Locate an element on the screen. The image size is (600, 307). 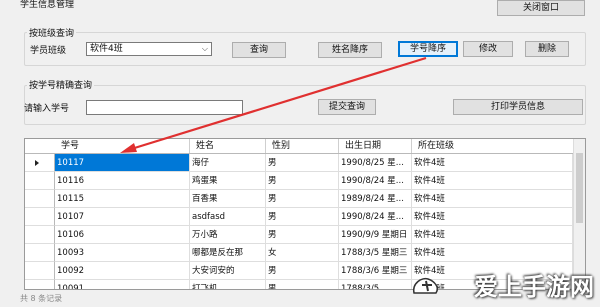
table-row: 10115 百香果 男 1989/8/24 星... 软件4班 is located at coordinates (299, 199).